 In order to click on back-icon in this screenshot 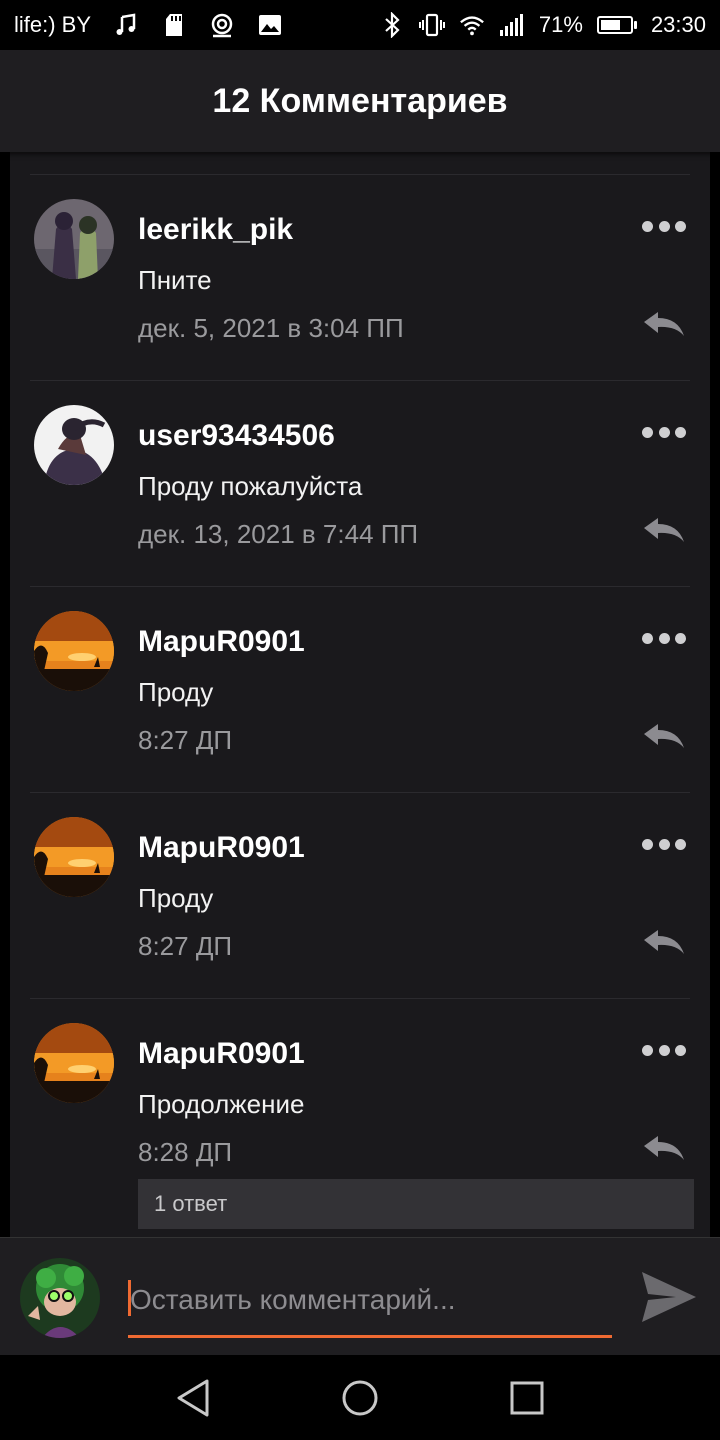, I will do `click(193, 1398)`.